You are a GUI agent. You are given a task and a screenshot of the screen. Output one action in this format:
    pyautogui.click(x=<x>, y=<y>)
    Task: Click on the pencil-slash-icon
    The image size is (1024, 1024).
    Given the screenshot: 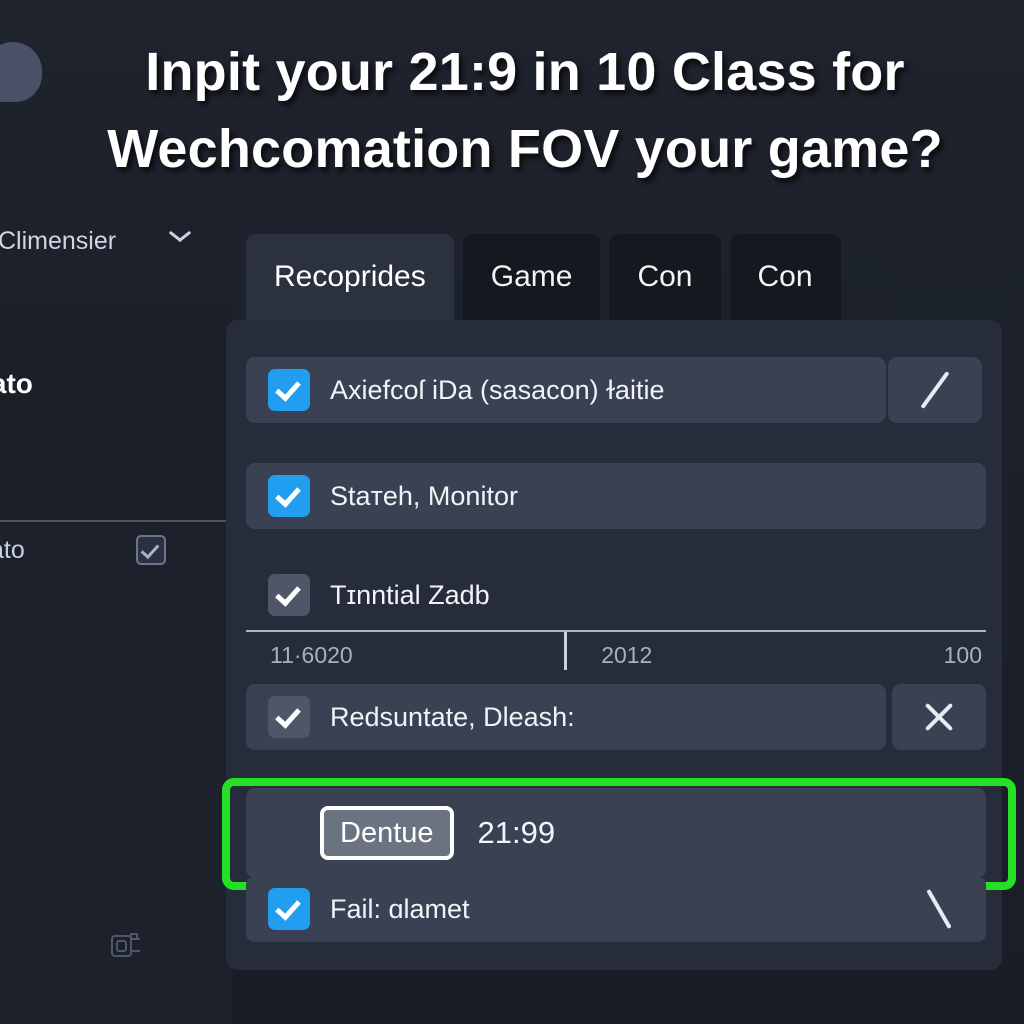 What is the action you would take?
    pyautogui.click(x=935, y=390)
    